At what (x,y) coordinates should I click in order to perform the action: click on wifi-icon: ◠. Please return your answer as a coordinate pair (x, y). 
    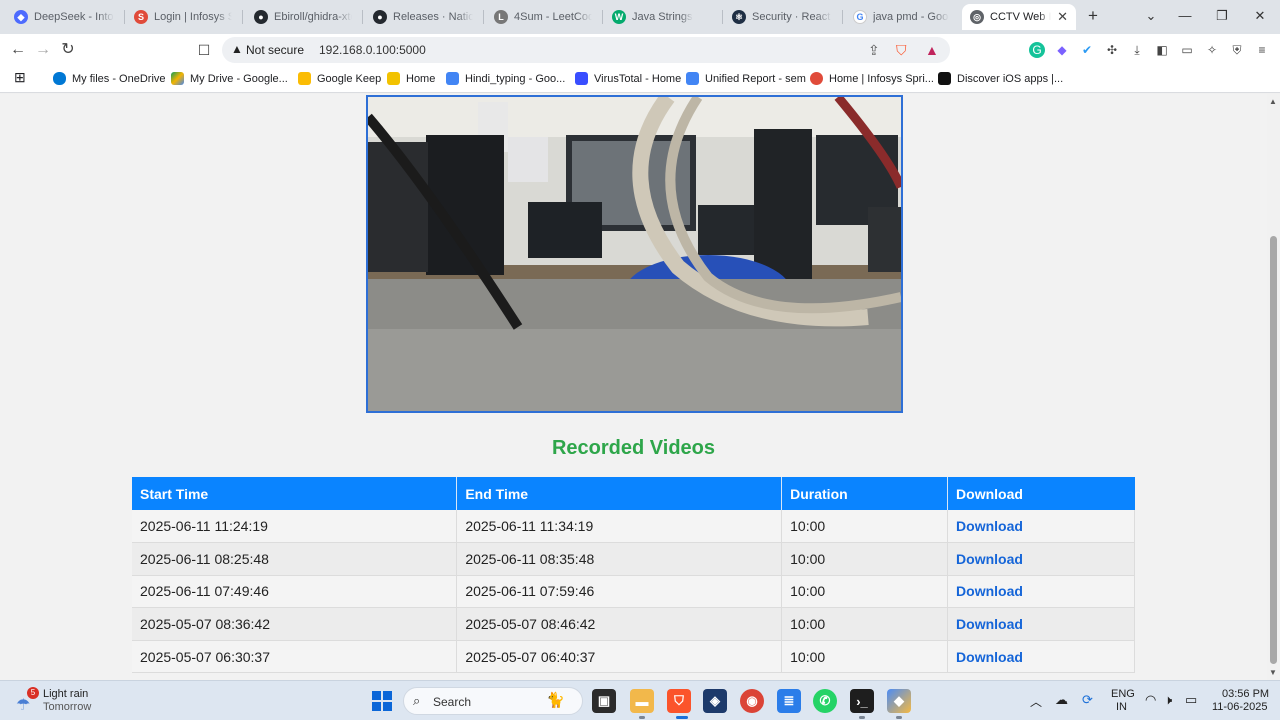
    Looking at the image, I should click on (1150, 700).